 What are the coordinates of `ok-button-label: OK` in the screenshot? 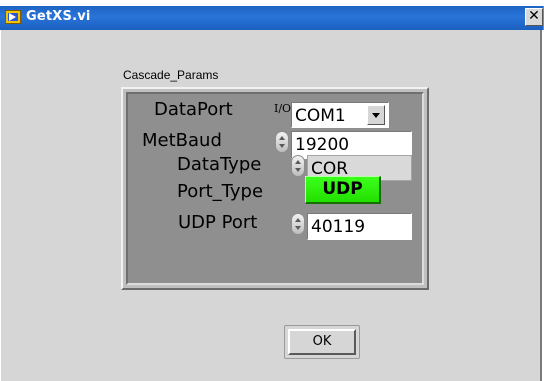 It's located at (322, 341).